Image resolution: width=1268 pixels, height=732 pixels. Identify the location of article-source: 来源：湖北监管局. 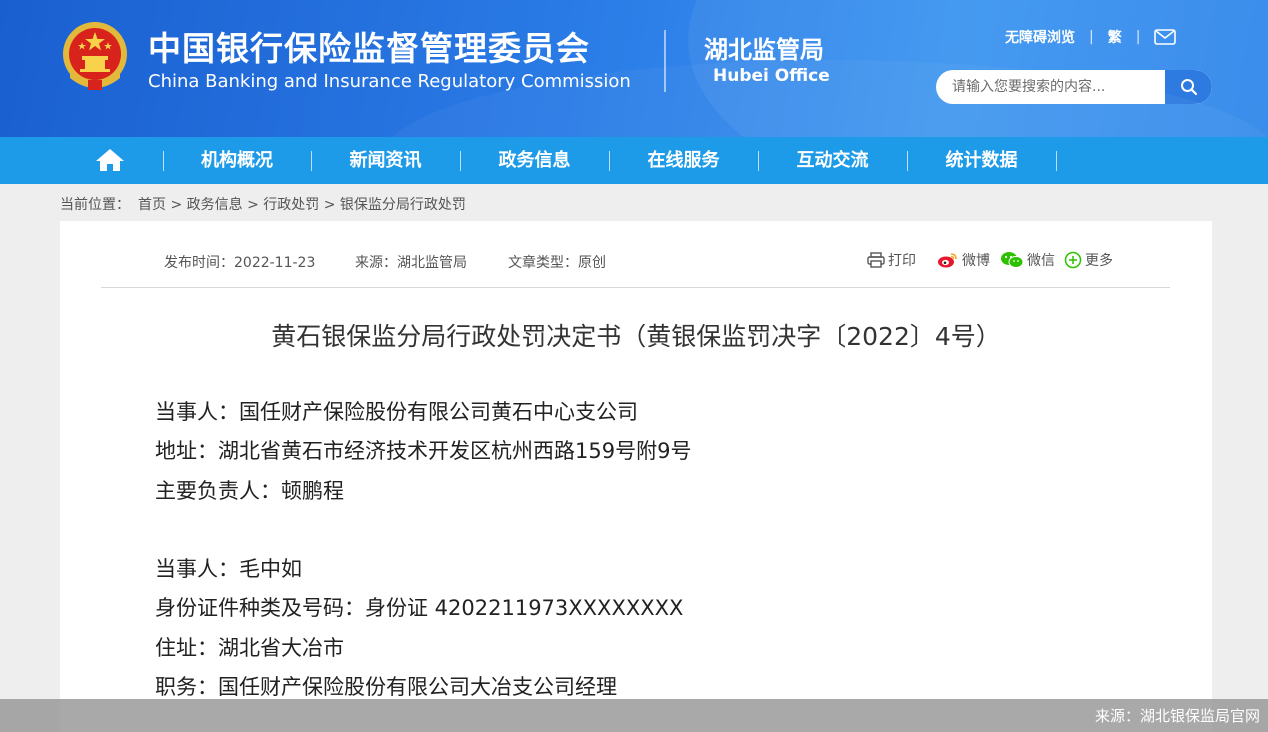
(411, 263).